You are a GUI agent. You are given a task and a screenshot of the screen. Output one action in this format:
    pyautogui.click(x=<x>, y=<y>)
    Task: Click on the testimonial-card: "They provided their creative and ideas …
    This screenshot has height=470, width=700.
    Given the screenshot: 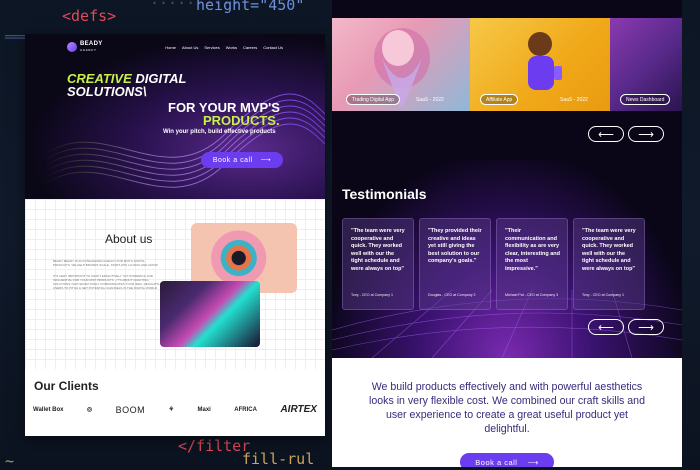 What is the action you would take?
    pyautogui.click(x=455, y=264)
    